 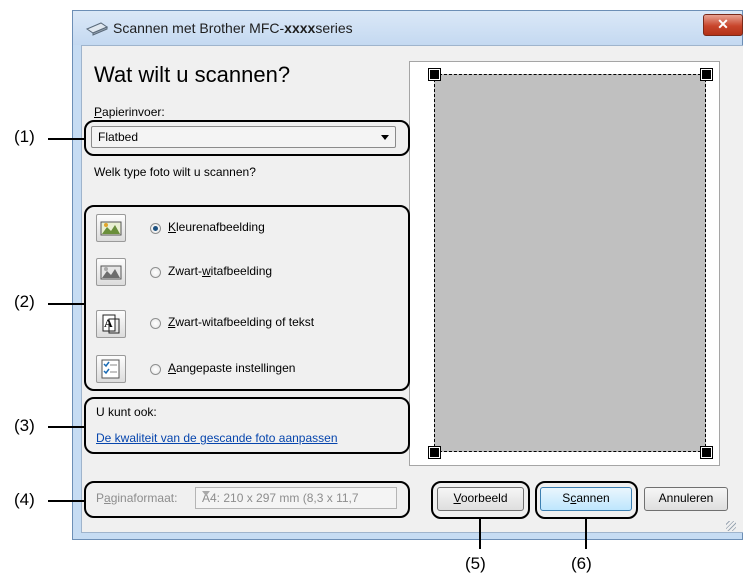 I want to click on close-icon: ✕, so click(x=723, y=24).